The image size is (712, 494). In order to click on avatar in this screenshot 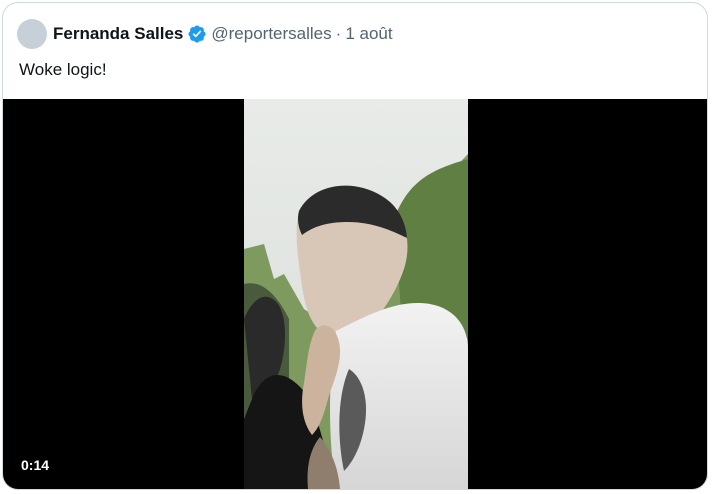, I will do `click(32, 34)`.